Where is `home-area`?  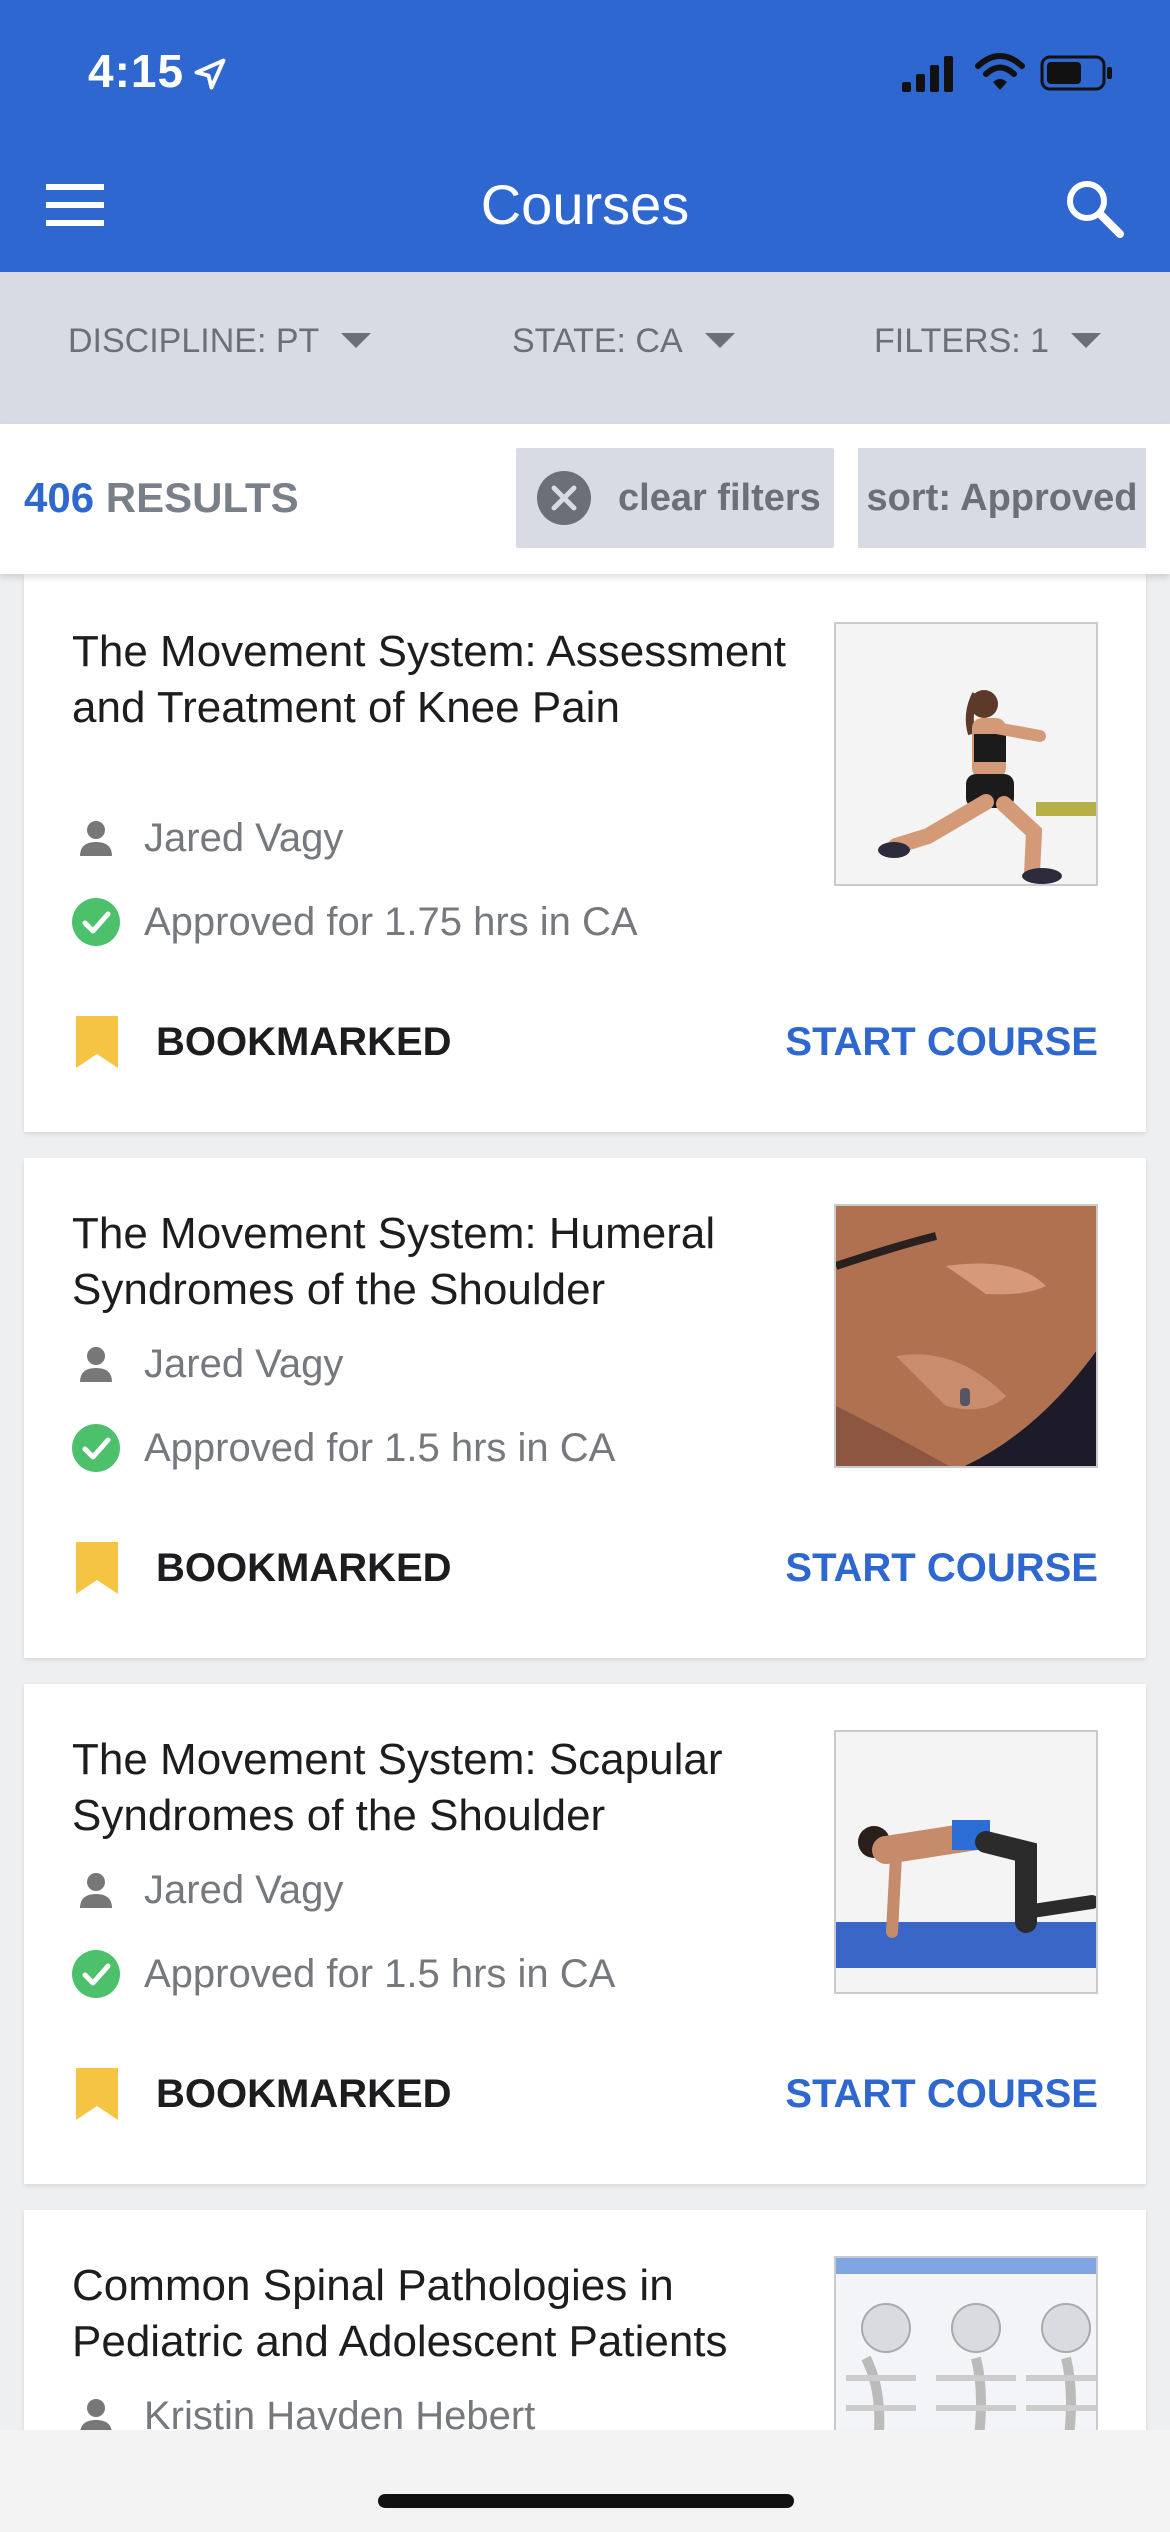 home-area is located at coordinates (585, 2481).